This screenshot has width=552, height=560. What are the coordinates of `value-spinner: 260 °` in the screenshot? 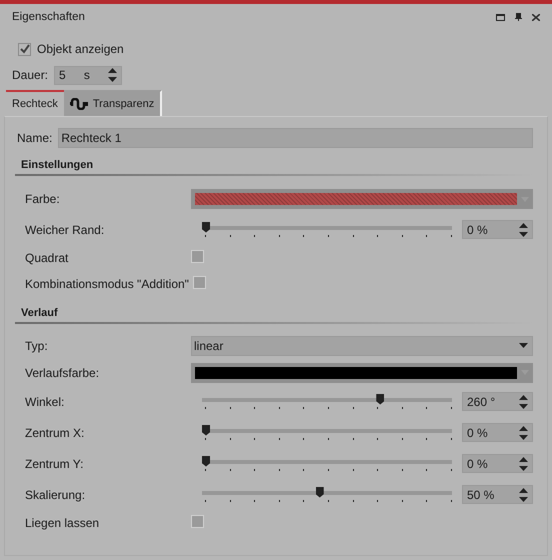 It's located at (497, 401).